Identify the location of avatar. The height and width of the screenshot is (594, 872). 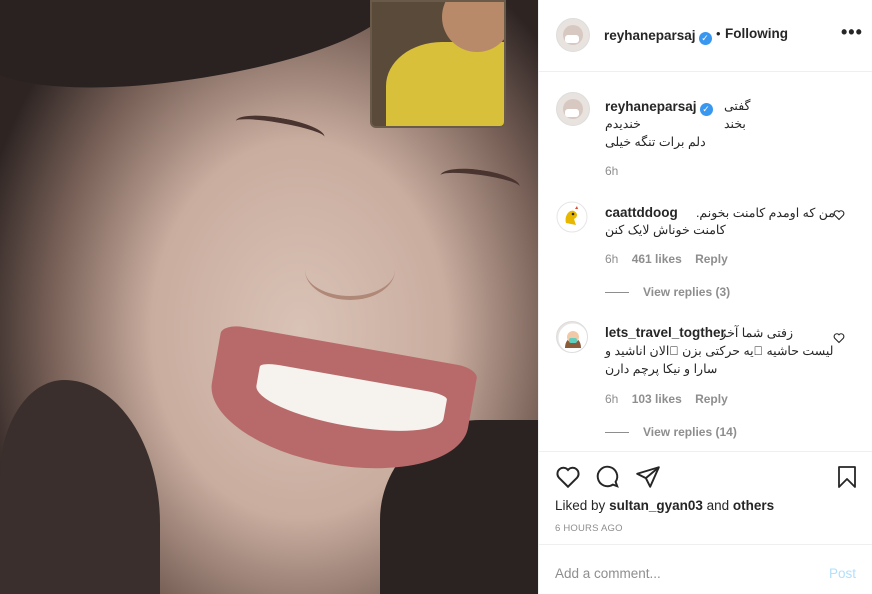
(573, 35).